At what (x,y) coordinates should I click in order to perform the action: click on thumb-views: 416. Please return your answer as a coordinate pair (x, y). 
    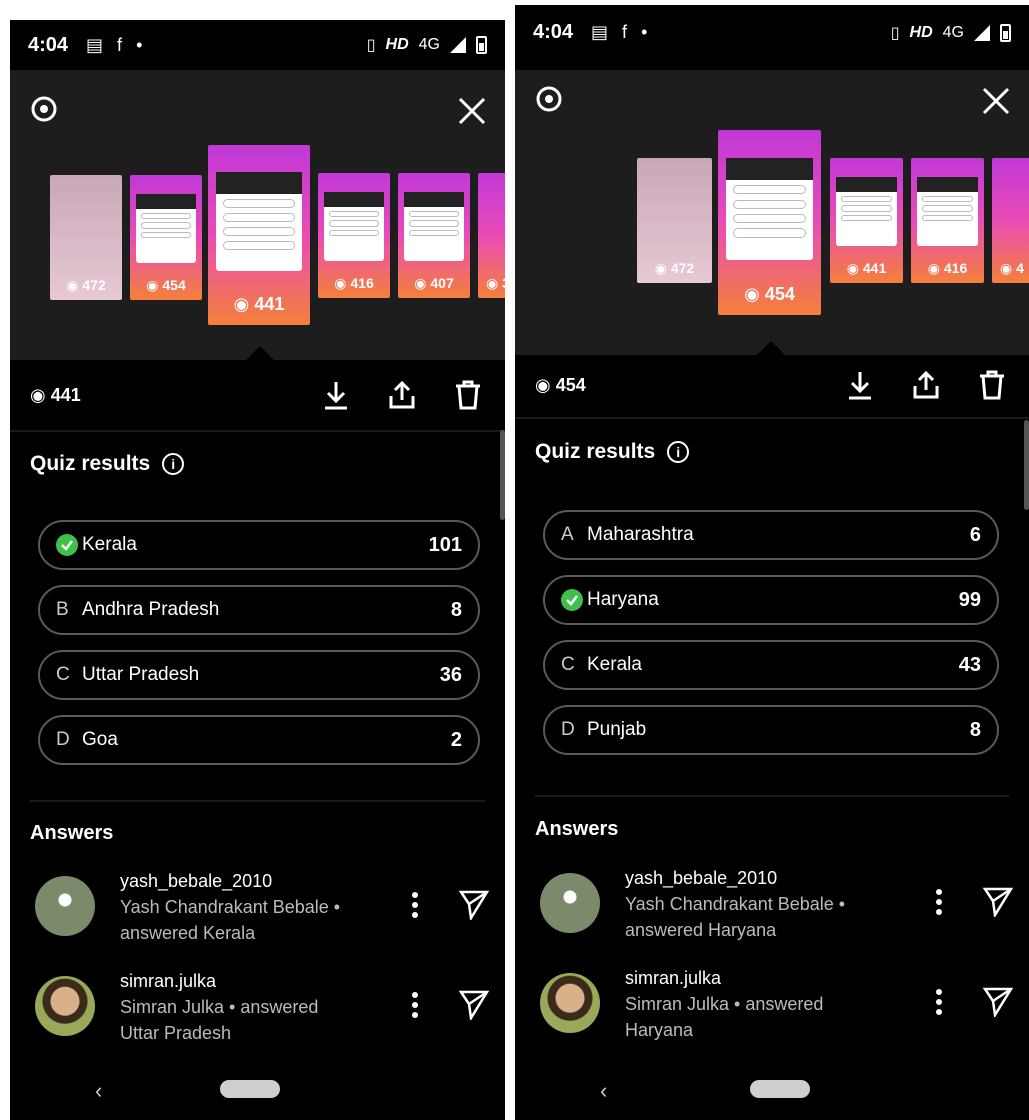
    Looking at the image, I should click on (955, 268).